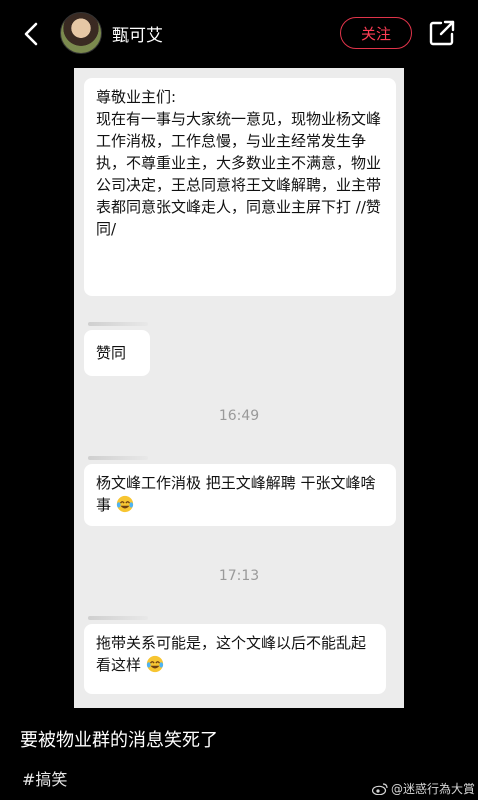 The width and height of the screenshot is (478, 800). I want to click on top-bar: 甄可艾 关注, so click(239, 34).